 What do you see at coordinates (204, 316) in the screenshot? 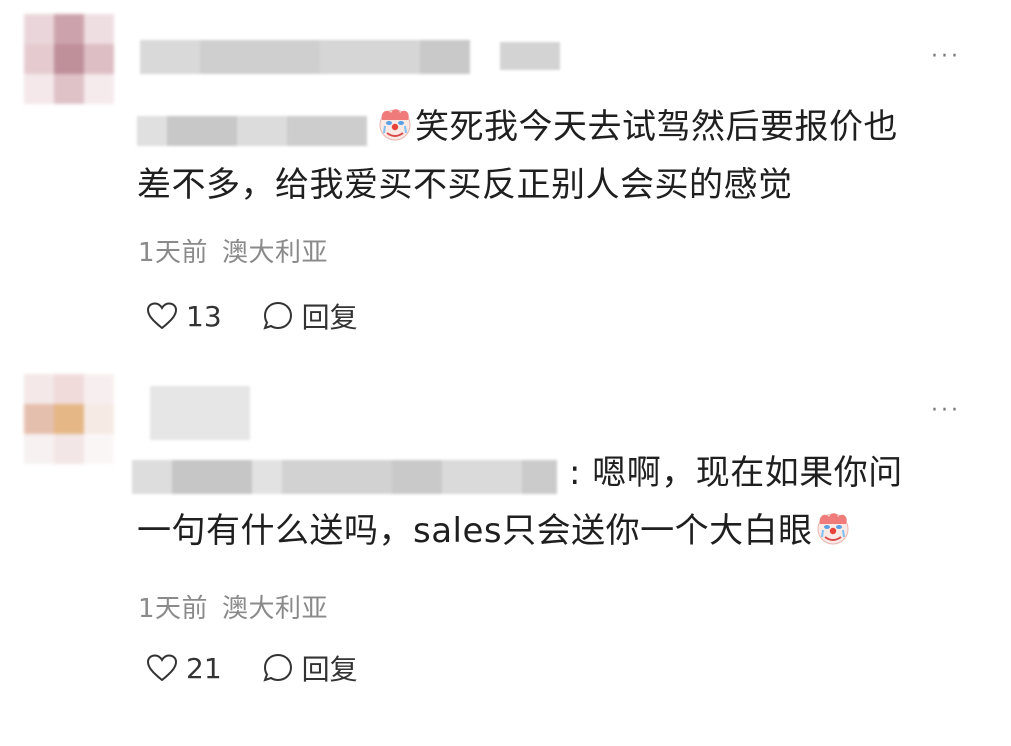
I see `like-count: 13` at bounding box center [204, 316].